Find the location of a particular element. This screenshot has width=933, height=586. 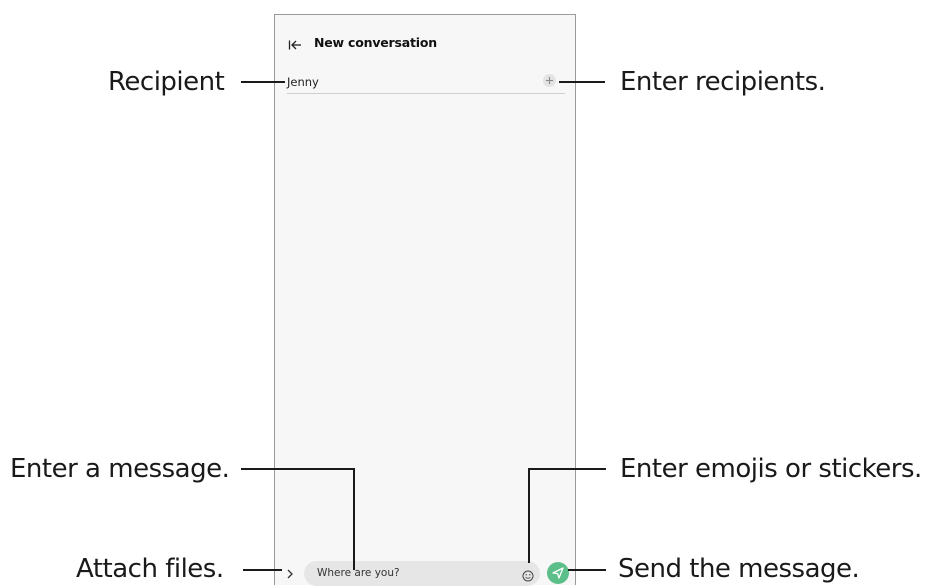

back-icon is located at coordinates (295, 43).